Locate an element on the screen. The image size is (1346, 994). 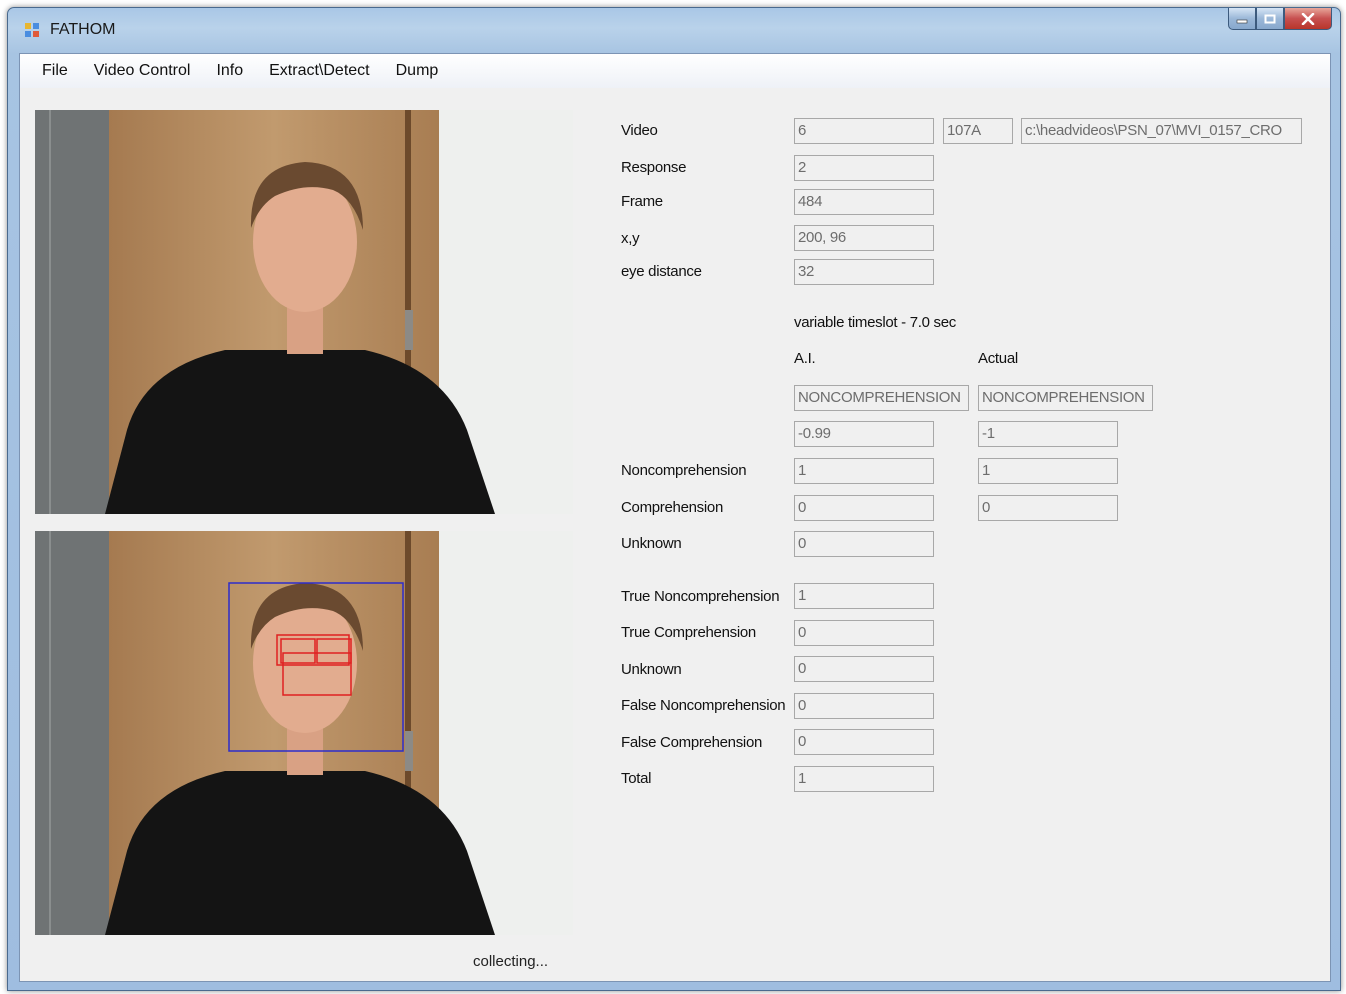
minimize-button is located at coordinates (1242, 19).